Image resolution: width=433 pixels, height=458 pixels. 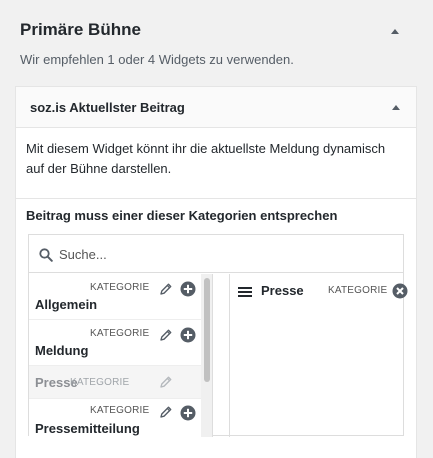 What do you see at coordinates (66, 304) in the screenshot?
I see `item-name: Allgemein` at bounding box center [66, 304].